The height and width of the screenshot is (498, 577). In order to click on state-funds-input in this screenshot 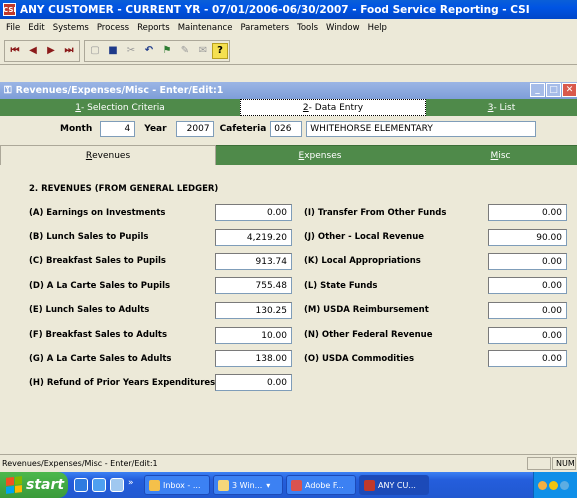, I will do `click(527, 285)`.